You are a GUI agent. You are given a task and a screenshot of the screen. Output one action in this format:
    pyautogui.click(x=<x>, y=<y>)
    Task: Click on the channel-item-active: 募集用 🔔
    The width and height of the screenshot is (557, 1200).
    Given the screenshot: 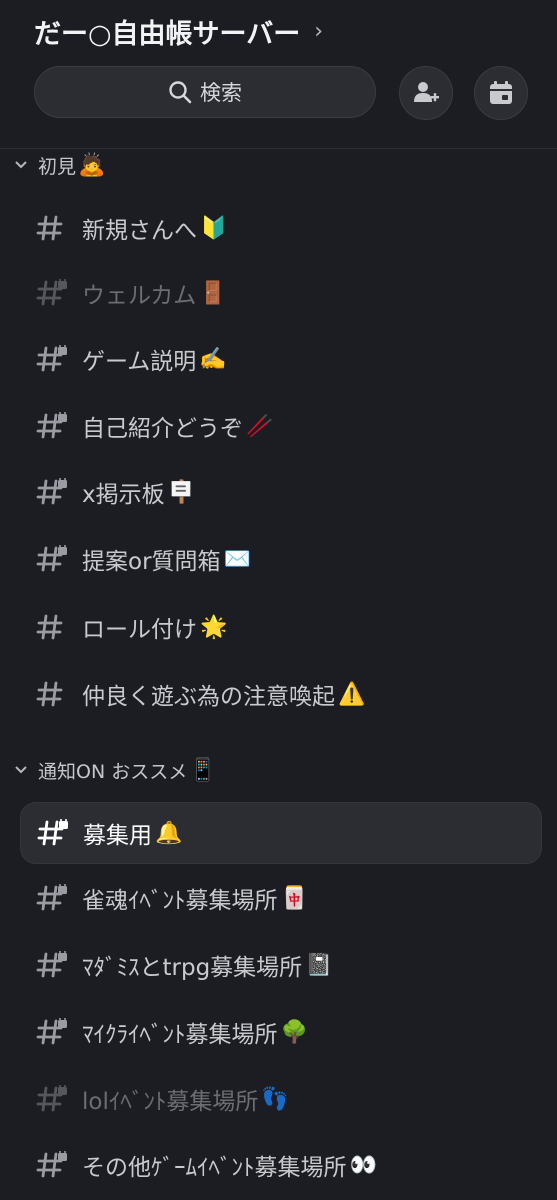 What is the action you would take?
    pyautogui.click(x=281, y=833)
    